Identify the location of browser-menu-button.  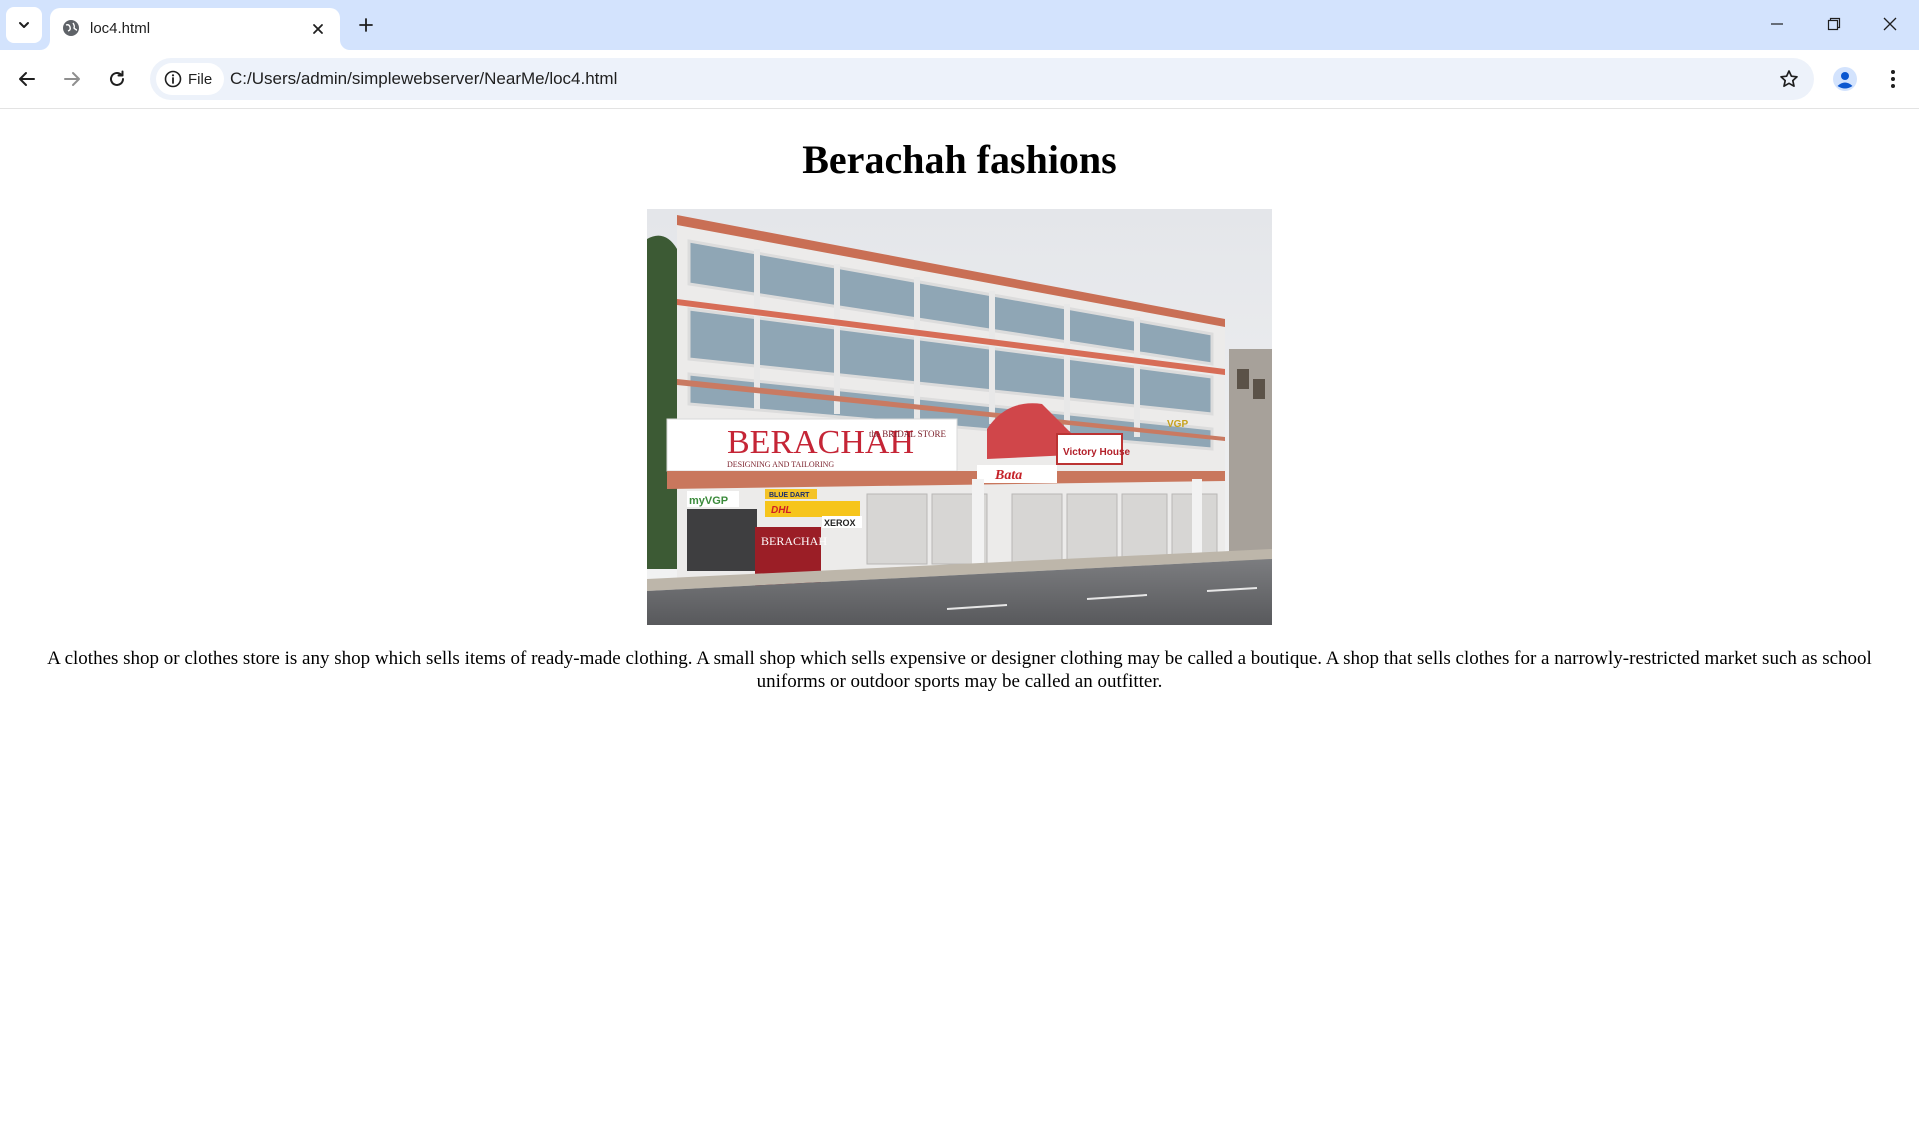
(1893, 79).